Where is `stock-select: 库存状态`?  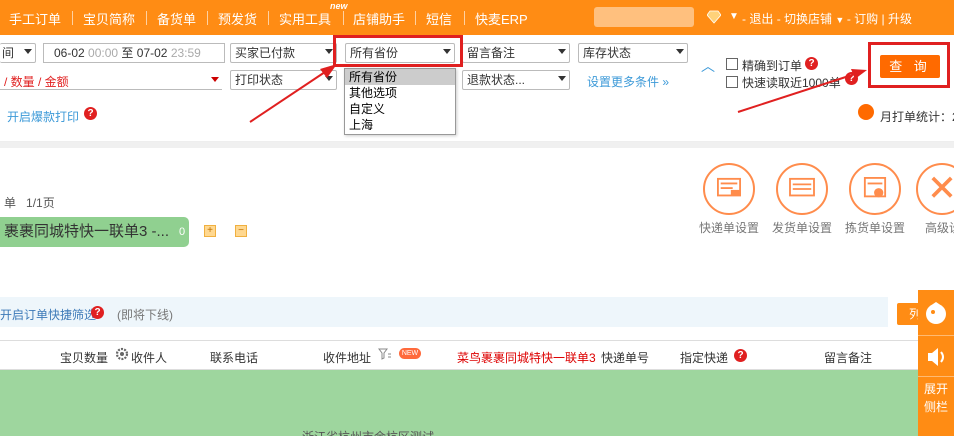
stock-select: 库存状态 is located at coordinates (633, 53).